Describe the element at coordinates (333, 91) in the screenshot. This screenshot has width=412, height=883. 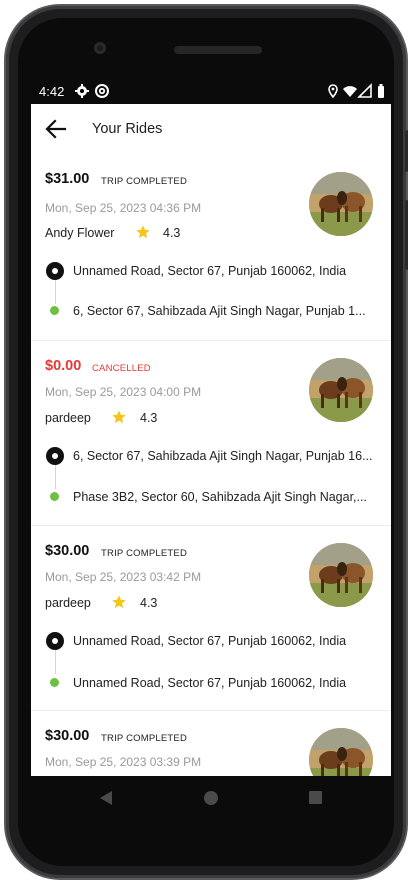
I see `location-icon` at that location.